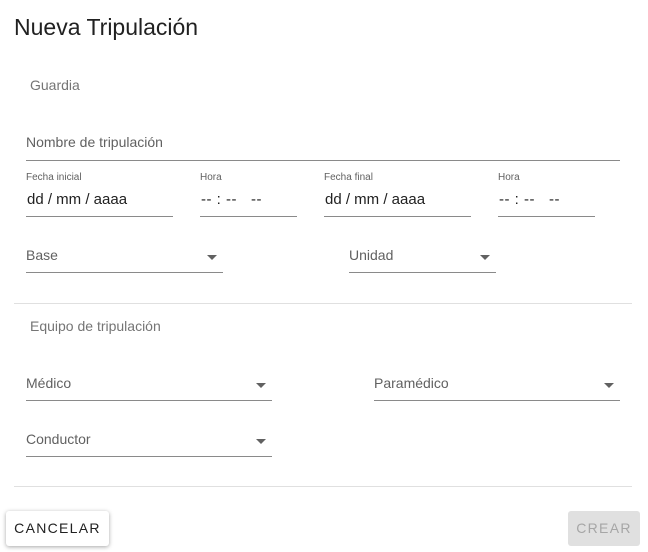 The height and width of the screenshot is (552, 648). I want to click on guardia-section-label: Guardia, so click(55, 85).